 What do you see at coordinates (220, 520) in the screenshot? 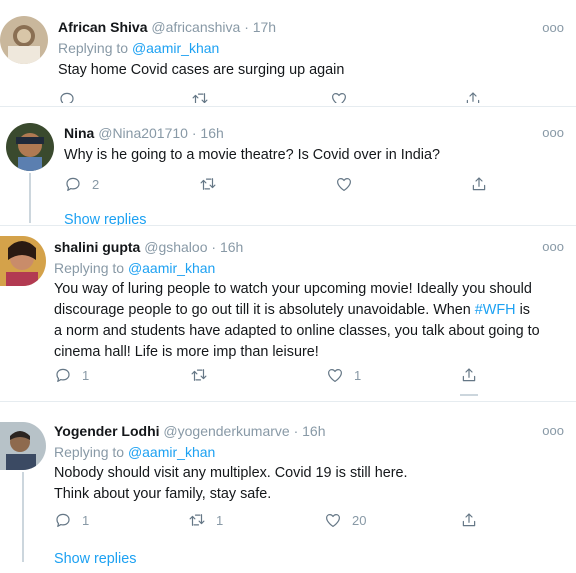
I see `retweet-count: 1` at bounding box center [220, 520].